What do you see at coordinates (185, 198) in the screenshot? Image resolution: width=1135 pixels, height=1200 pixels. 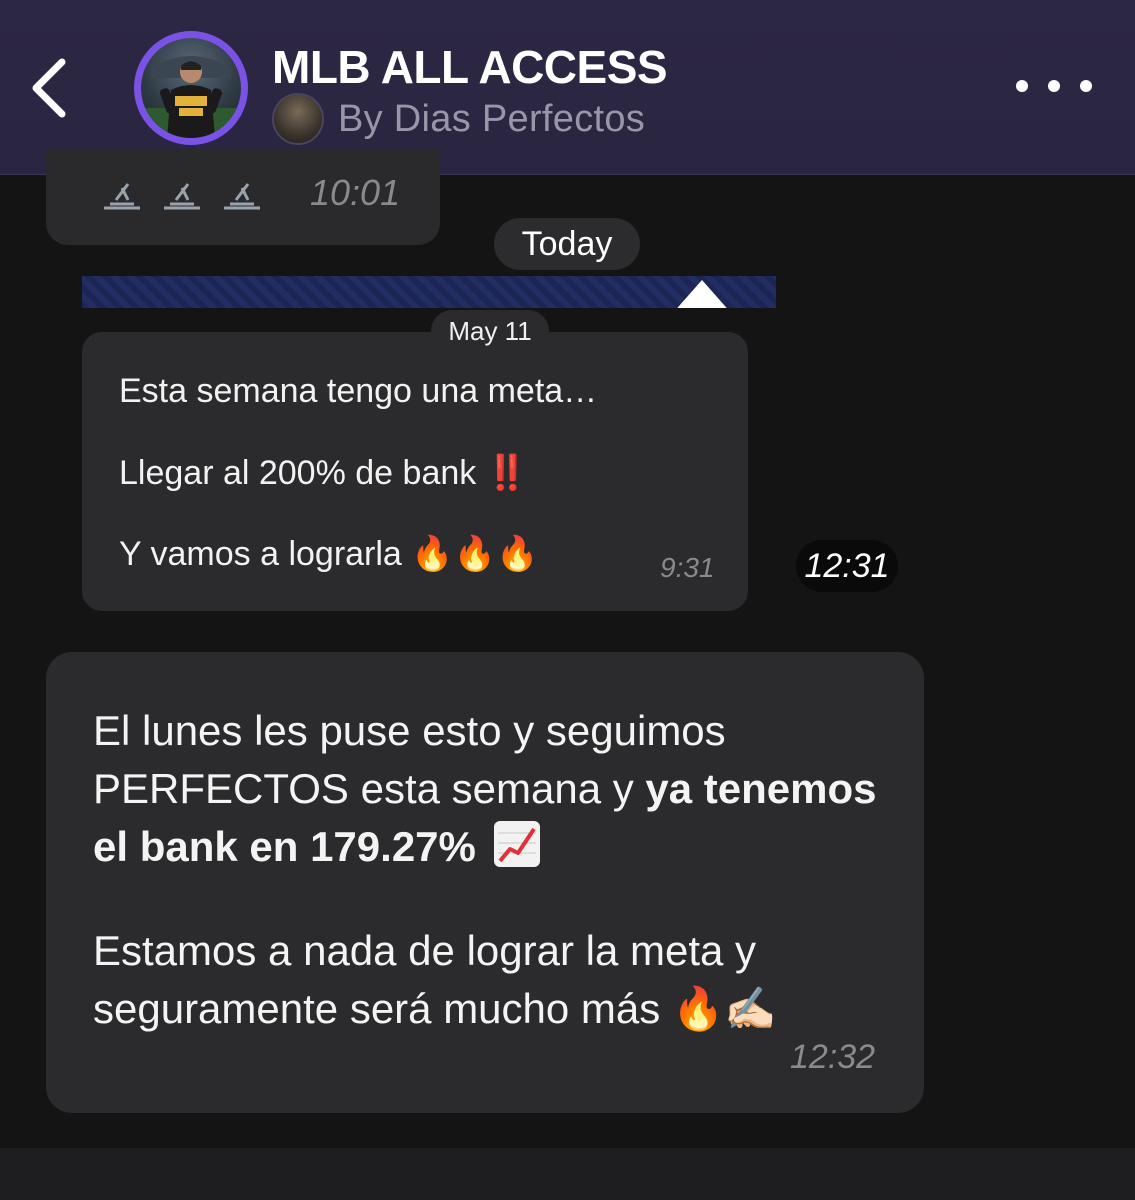 I see `plug-icons` at bounding box center [185, 198].